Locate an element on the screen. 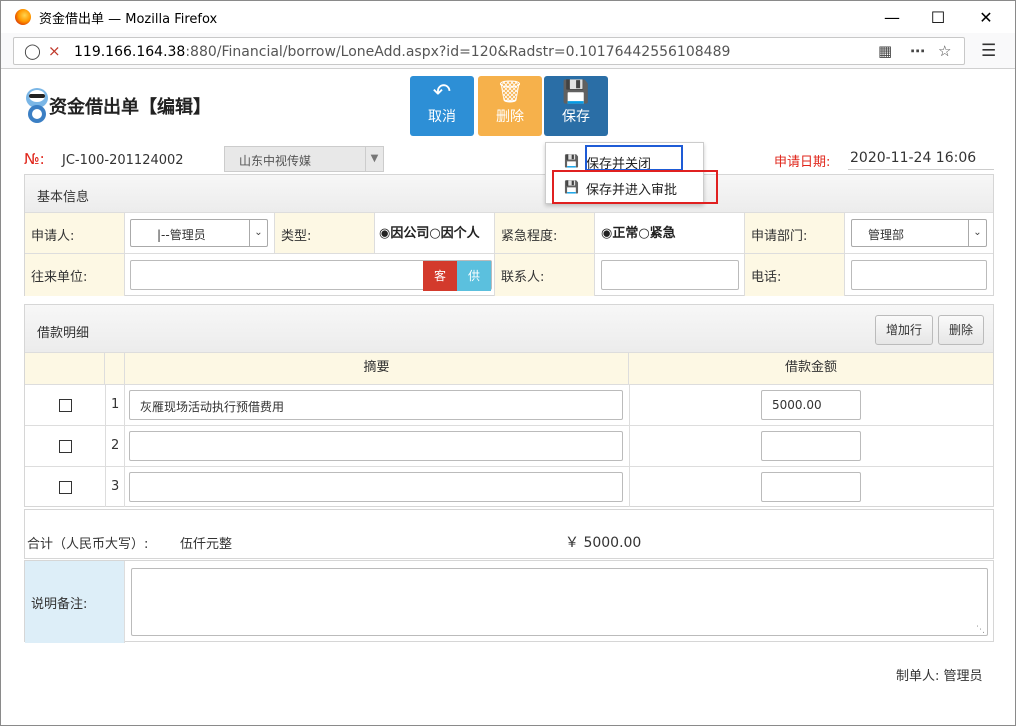  basic-info-header: 基本信息 is located at coordinates (509, 194).